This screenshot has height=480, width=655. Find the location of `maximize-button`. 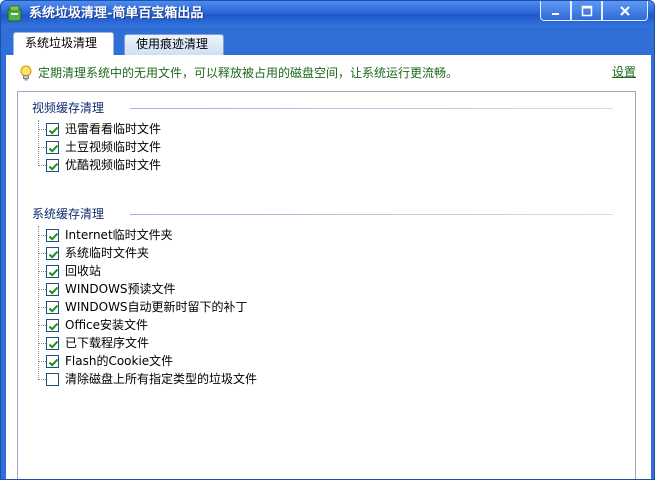

maximize-button is located at coordinates (586, 11).